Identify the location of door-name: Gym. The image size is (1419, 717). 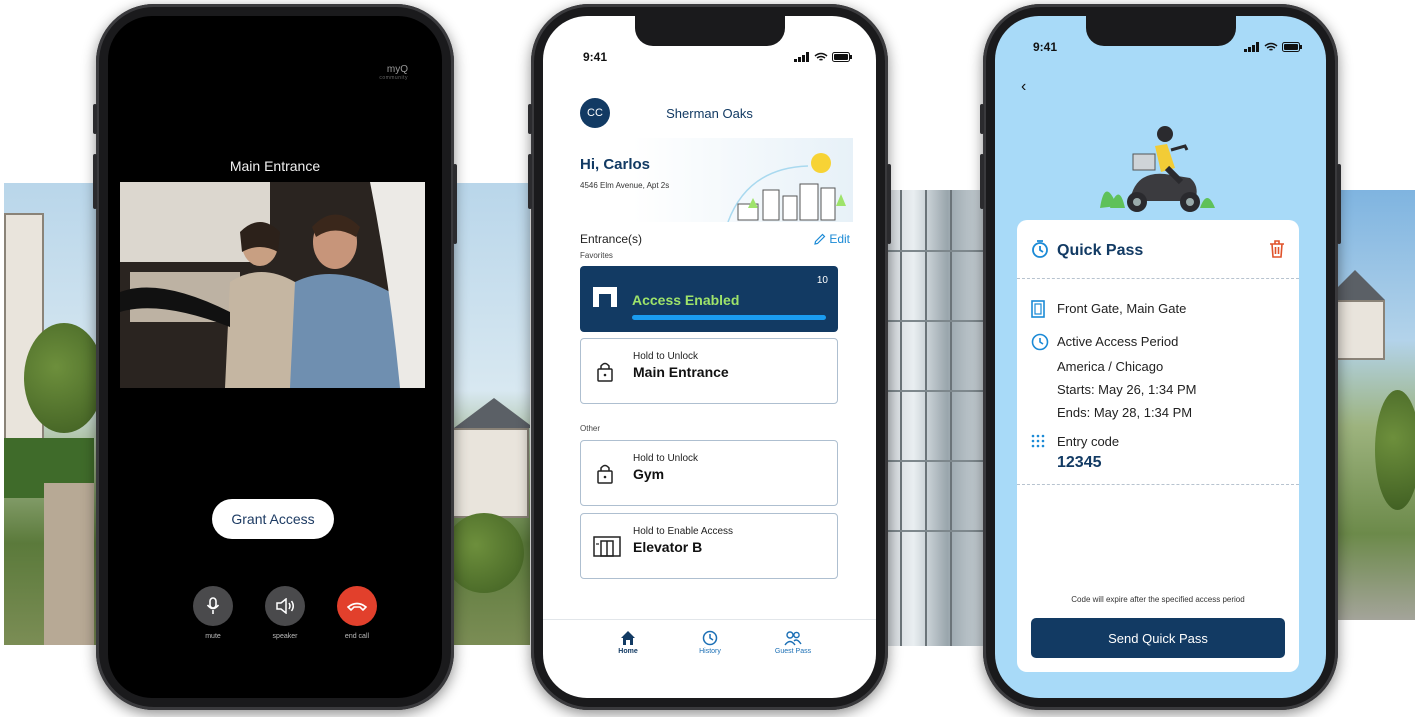
(649, 474).